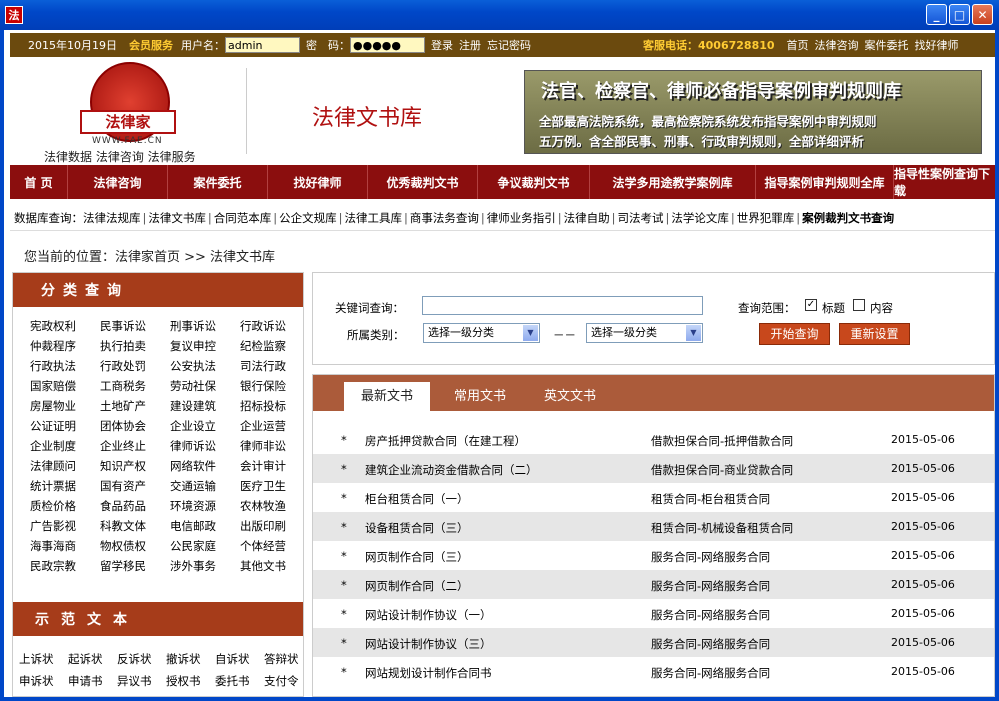  What do you see at coordinates (218, 182) in the screenshot?
I see `nav-item-case: 案件委托` at bounding box center [218, 182].